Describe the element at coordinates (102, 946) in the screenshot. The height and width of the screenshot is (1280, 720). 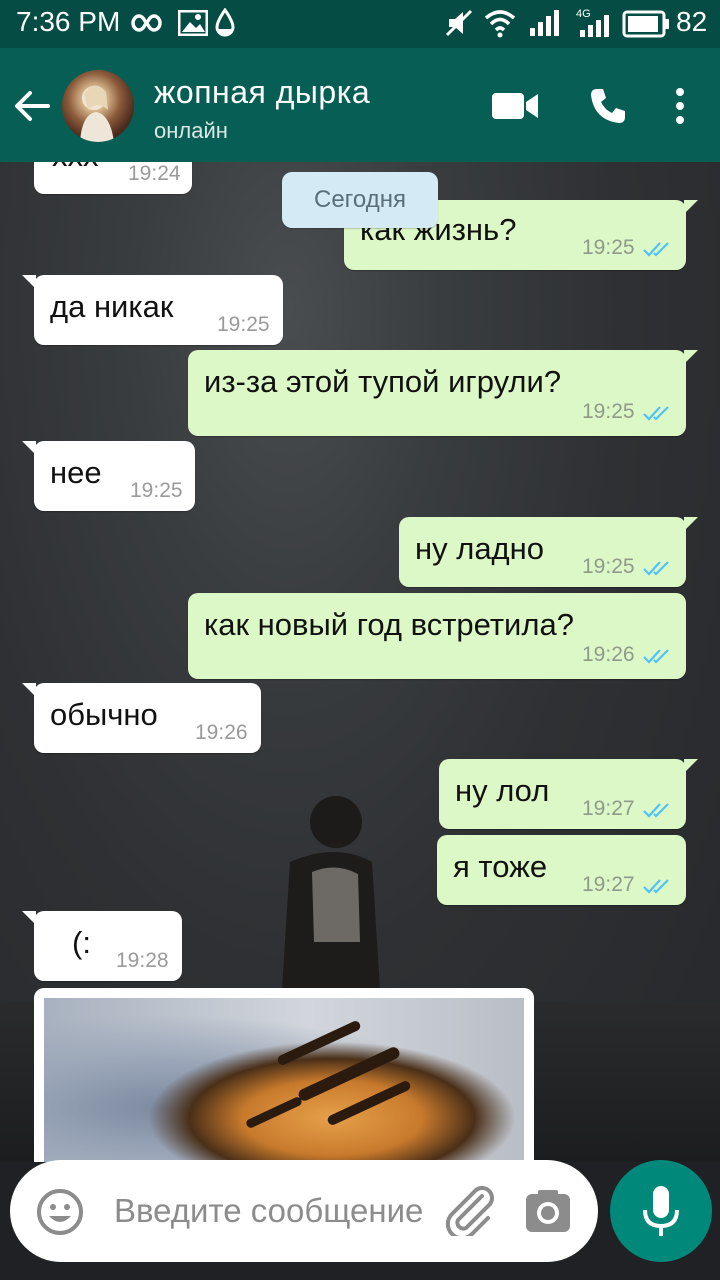
I see `message-incoming: (: 19:28` at that location.